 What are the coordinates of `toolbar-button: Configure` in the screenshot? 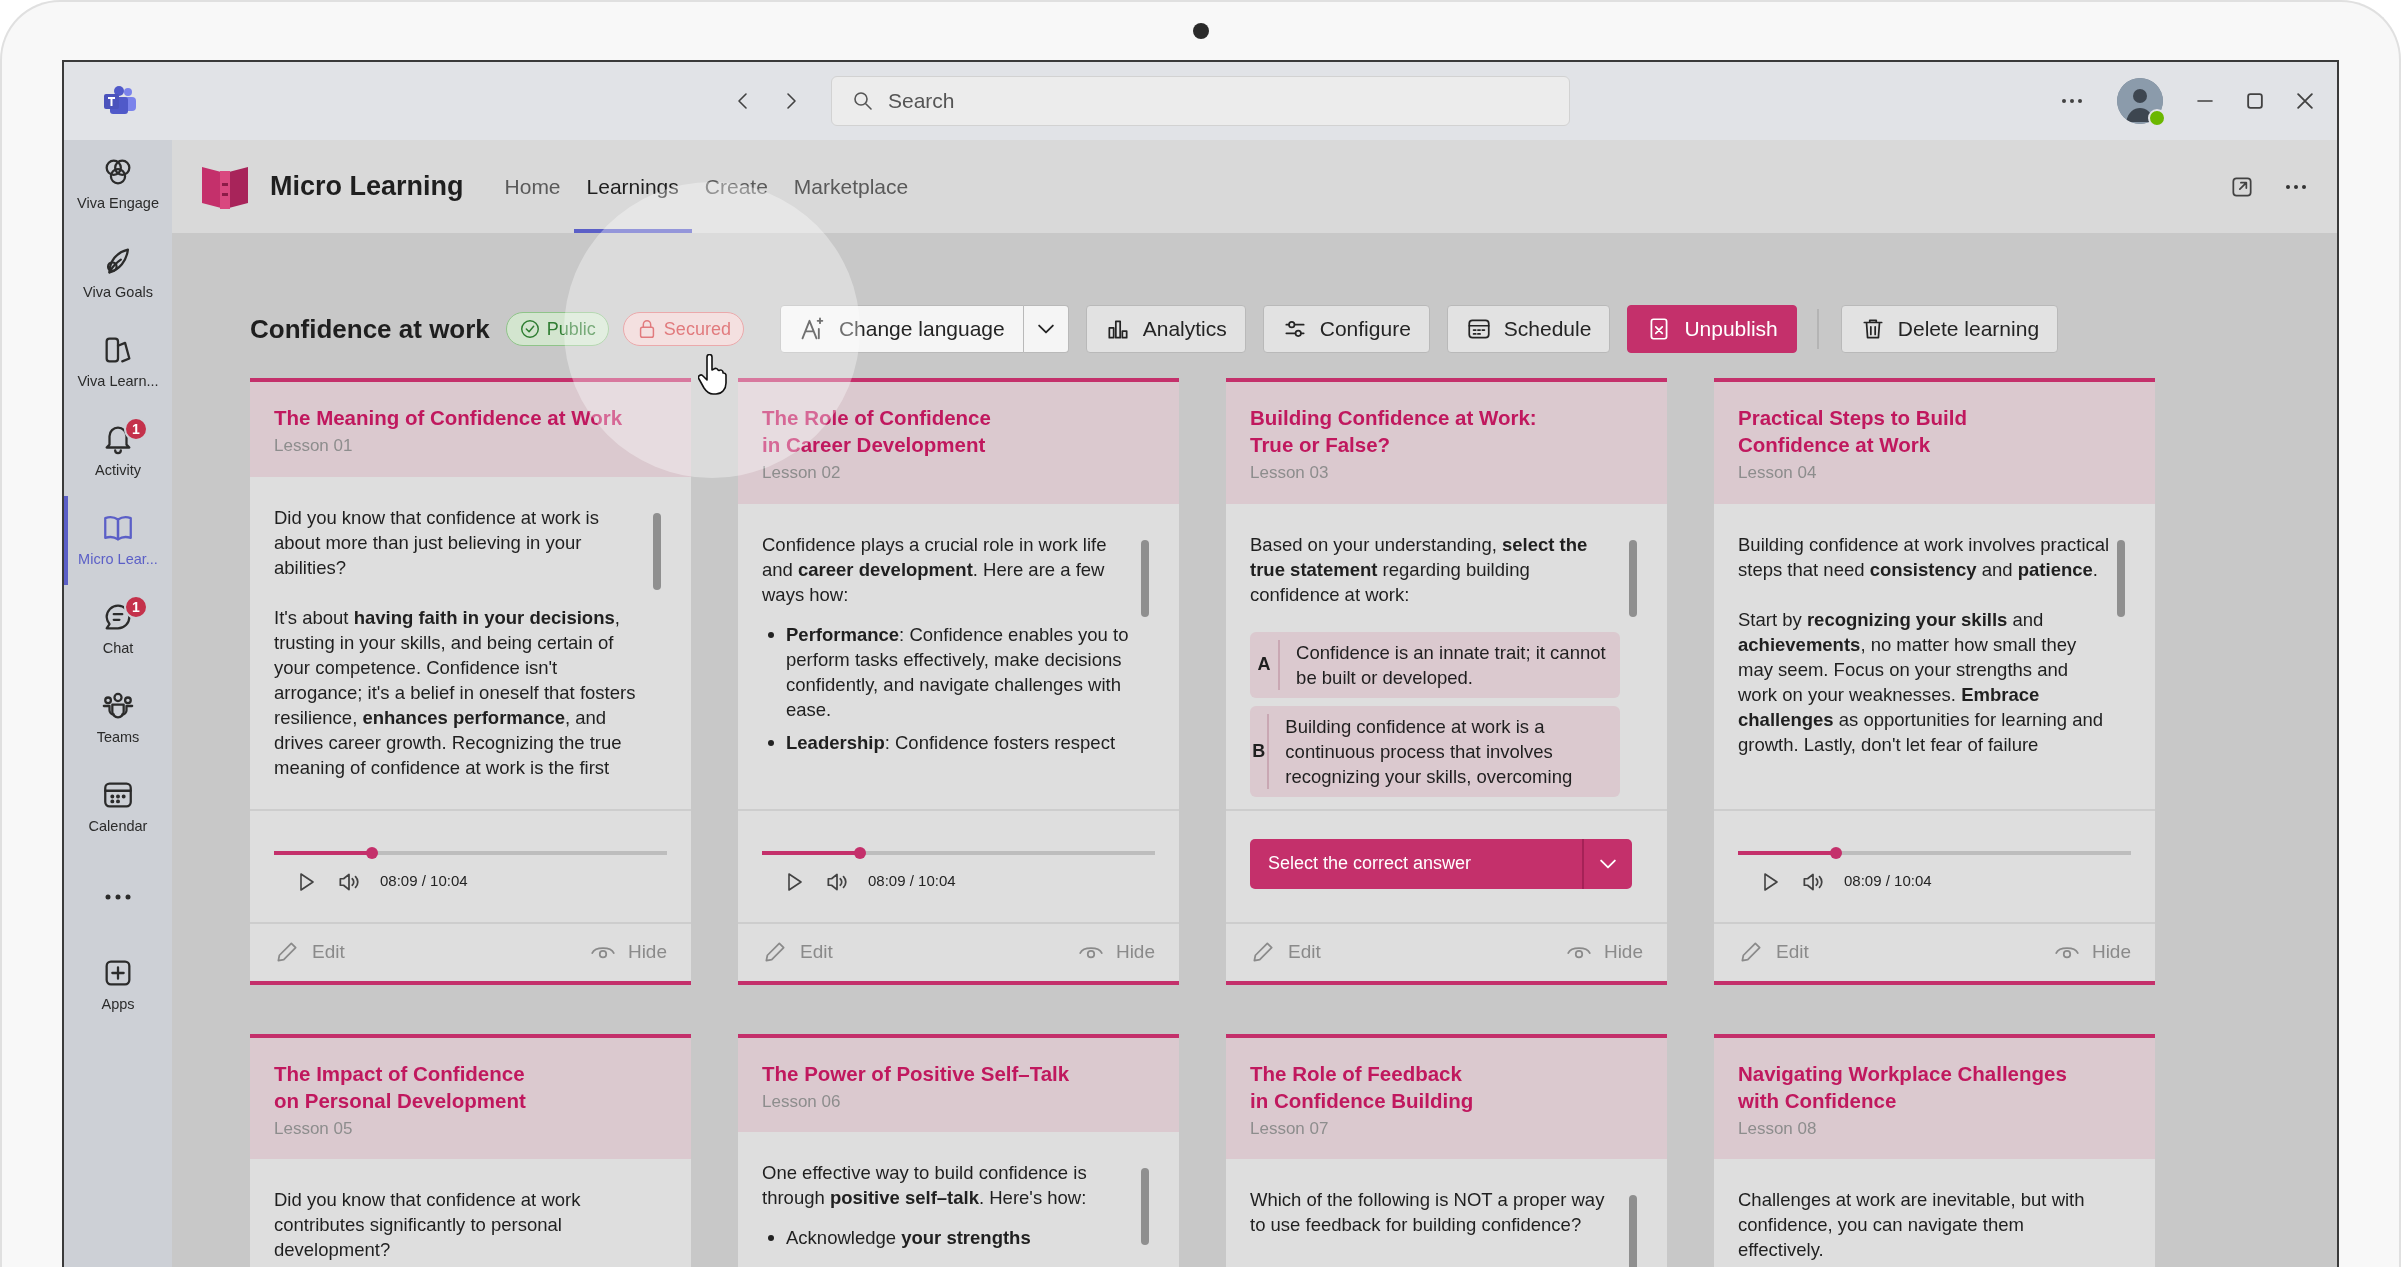 It's located at (1346, 329).